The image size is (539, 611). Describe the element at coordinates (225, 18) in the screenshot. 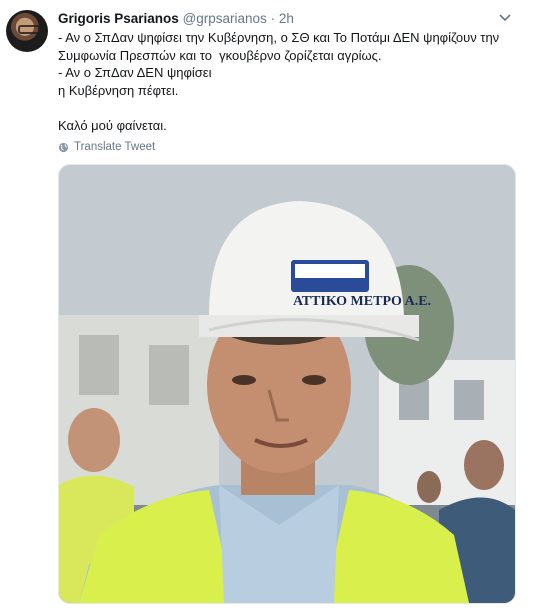

I see `author-handle: @grpsarianos` at that location.